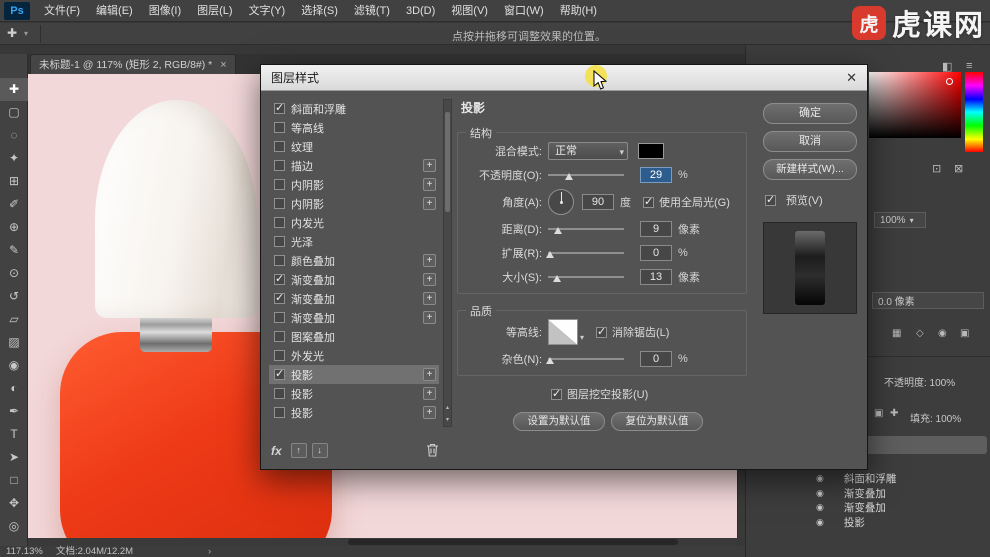  Describe the element at coordinates (656, 359) in the screenshot. I see `noise-input: 0` at that location.